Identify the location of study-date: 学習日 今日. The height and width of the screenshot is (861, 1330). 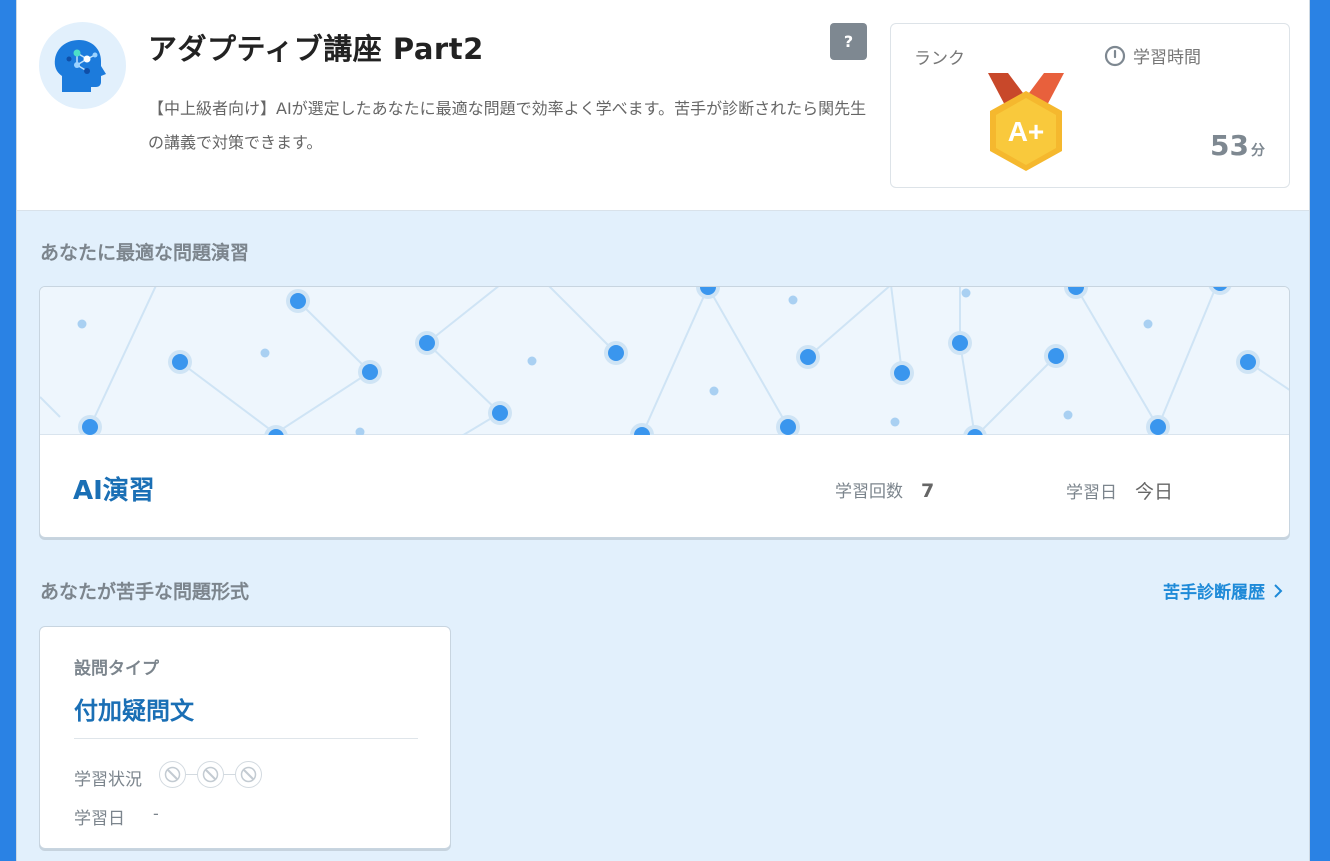
(1119, 490).